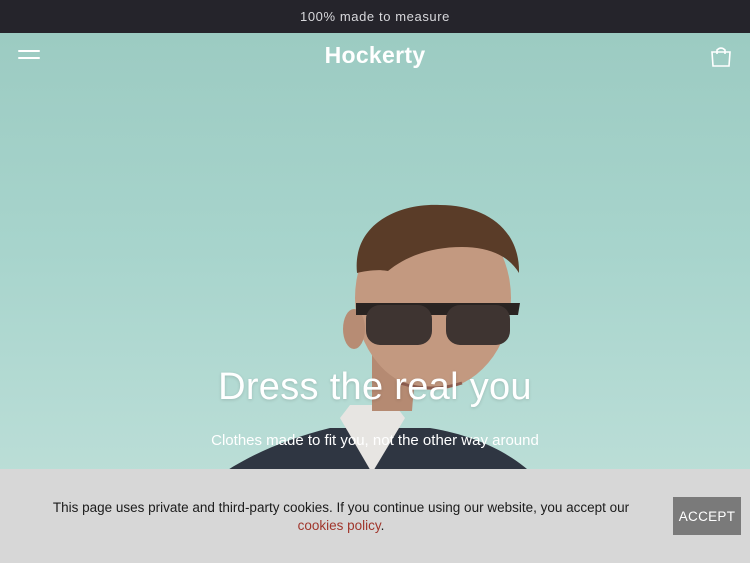  Describe the element at coordinates (382, 525) in the screenshot. I see `cookie-trailing: .` at that location.